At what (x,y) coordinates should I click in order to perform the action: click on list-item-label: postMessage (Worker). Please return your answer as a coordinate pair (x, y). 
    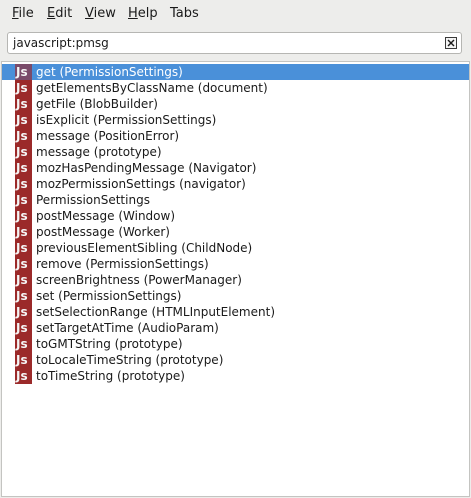
    Looking at the image, I should click on (103, 232).